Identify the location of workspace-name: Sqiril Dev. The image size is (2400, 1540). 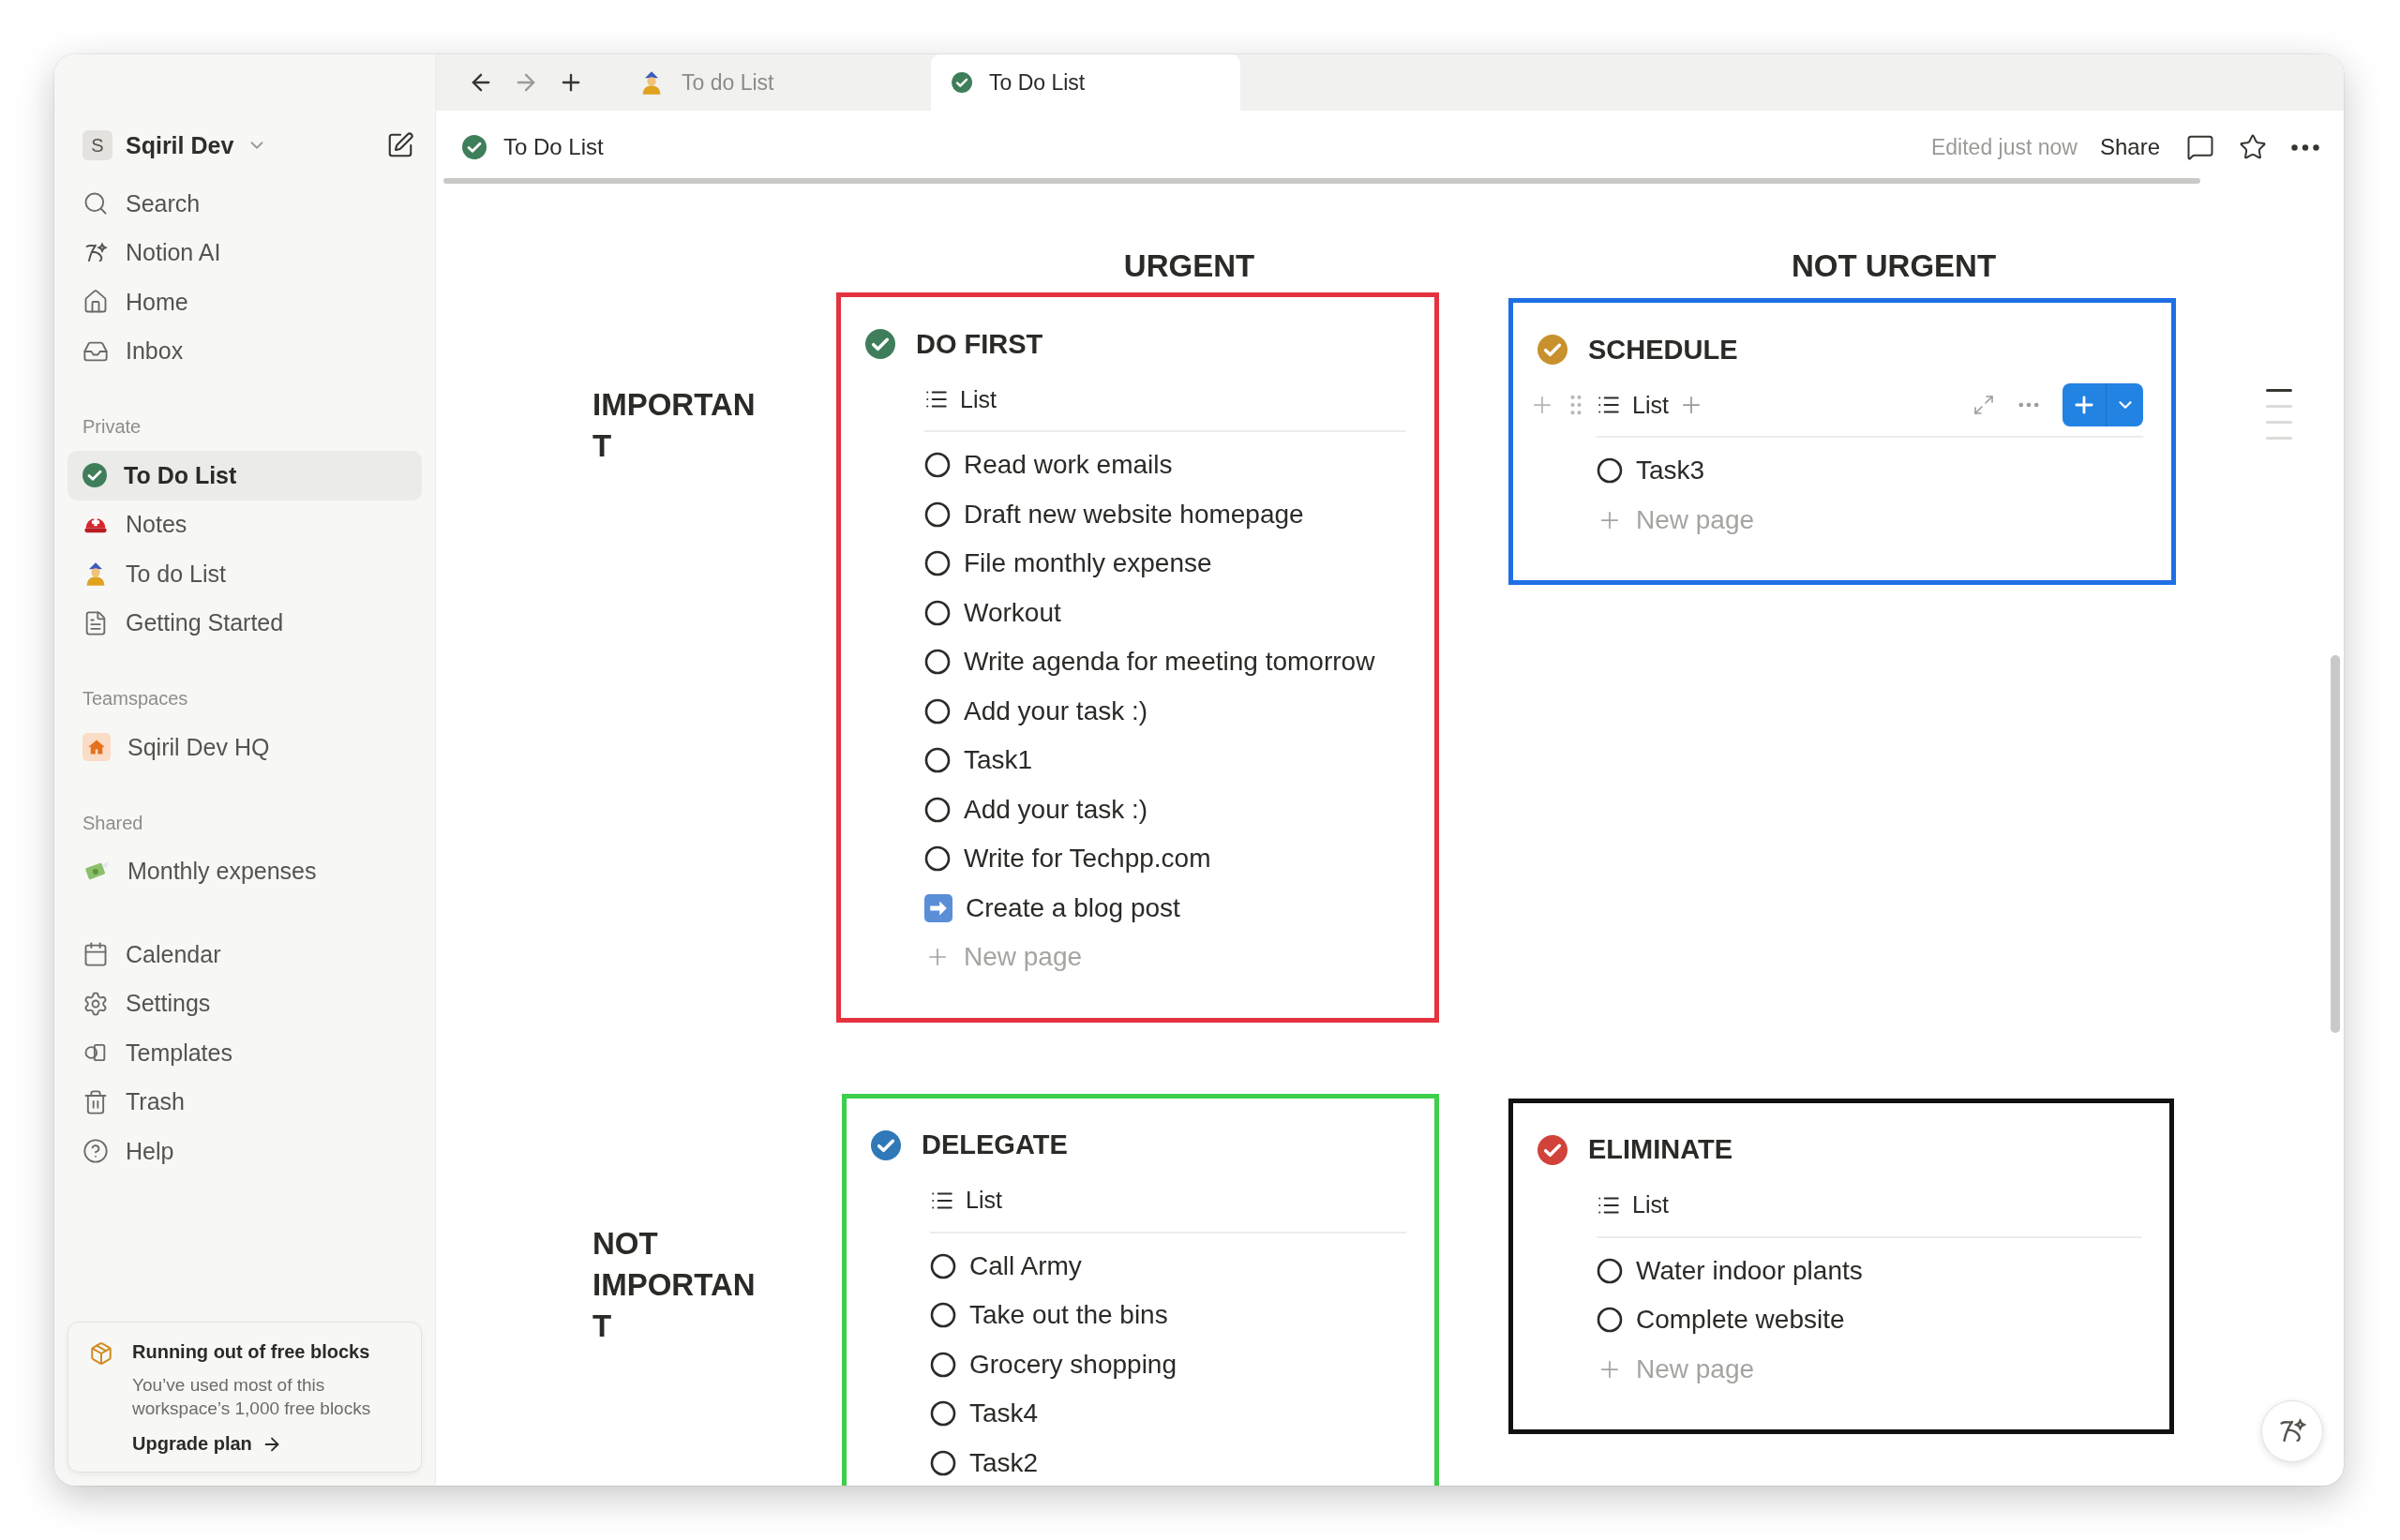
(180, 145).